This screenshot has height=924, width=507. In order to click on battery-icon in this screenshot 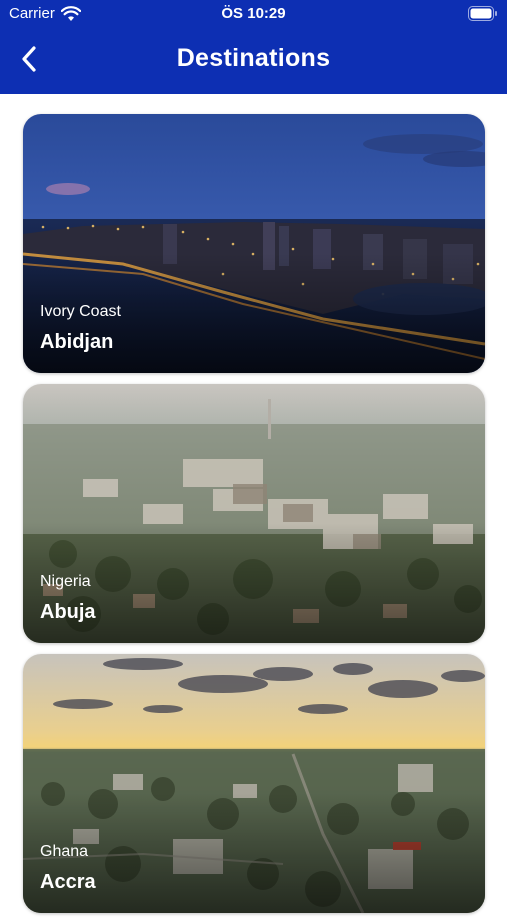, I will do `click(482, 13)`.